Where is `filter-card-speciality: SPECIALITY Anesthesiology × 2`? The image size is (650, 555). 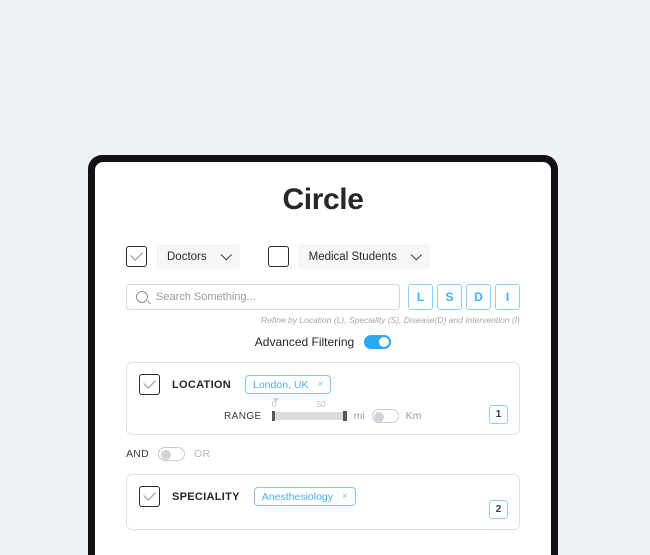
filter-card-speciality: SPECIALITY Anesthesiology × 2 is located at coordinates (323, 502).